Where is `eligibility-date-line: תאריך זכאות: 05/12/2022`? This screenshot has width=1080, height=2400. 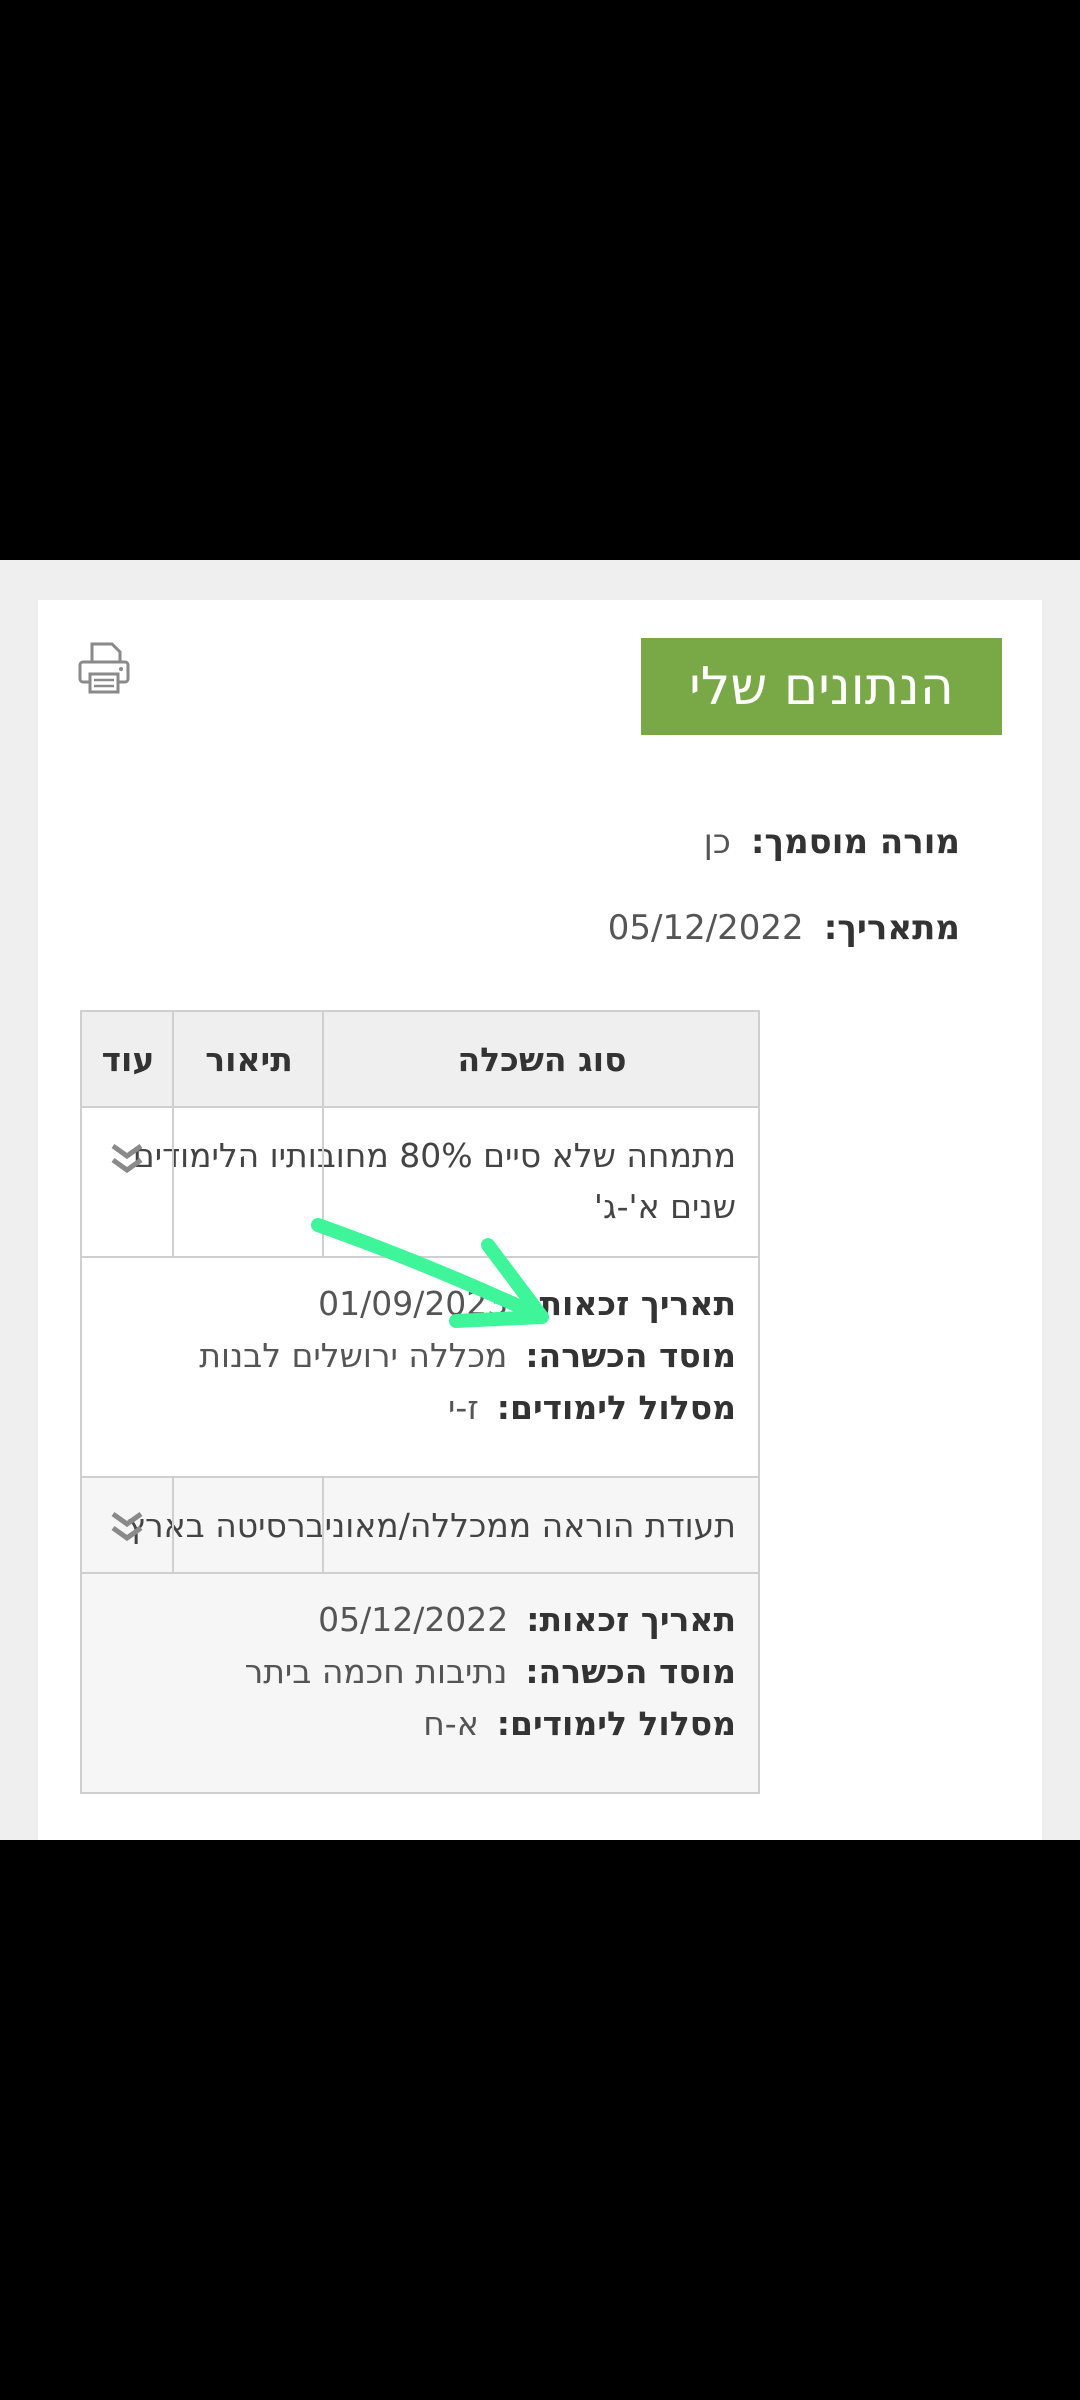 eligibility-date-line: תאריך זכאות: 05/12/2022 is located at coordinates (527, 1619).